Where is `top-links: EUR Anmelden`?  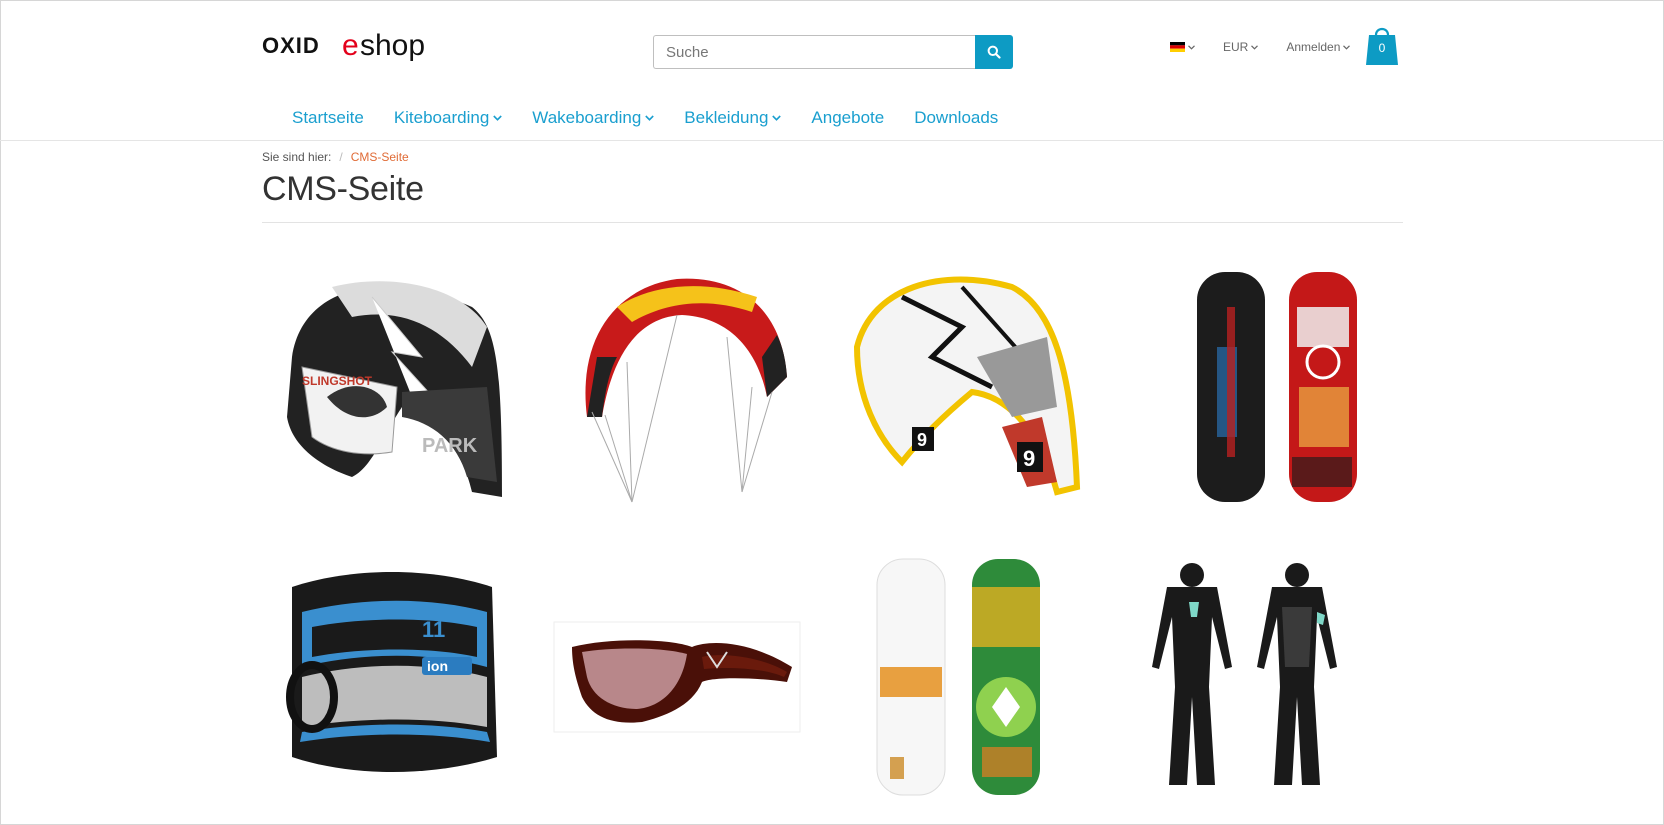
top-links: EUR Anmelden is located at coordinates (1260, 47).